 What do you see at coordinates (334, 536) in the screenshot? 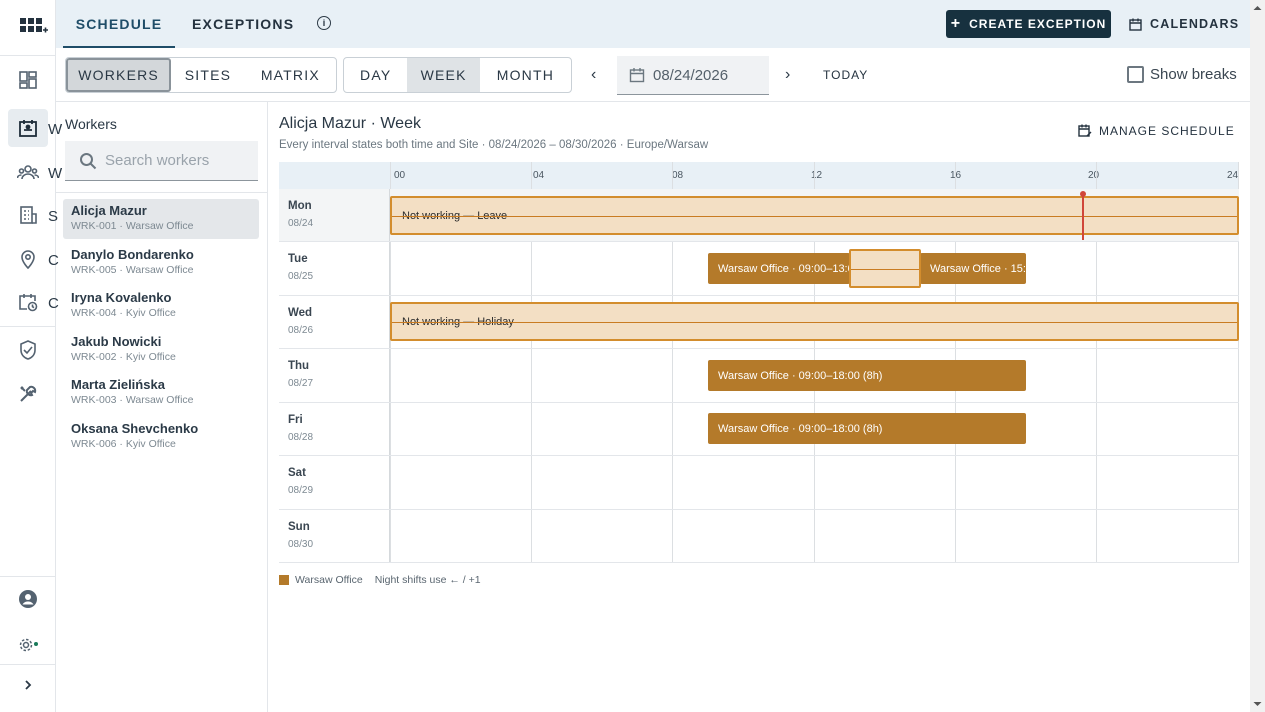
I see `day-label: Sun 08/30` at bounding box center [334, 536].